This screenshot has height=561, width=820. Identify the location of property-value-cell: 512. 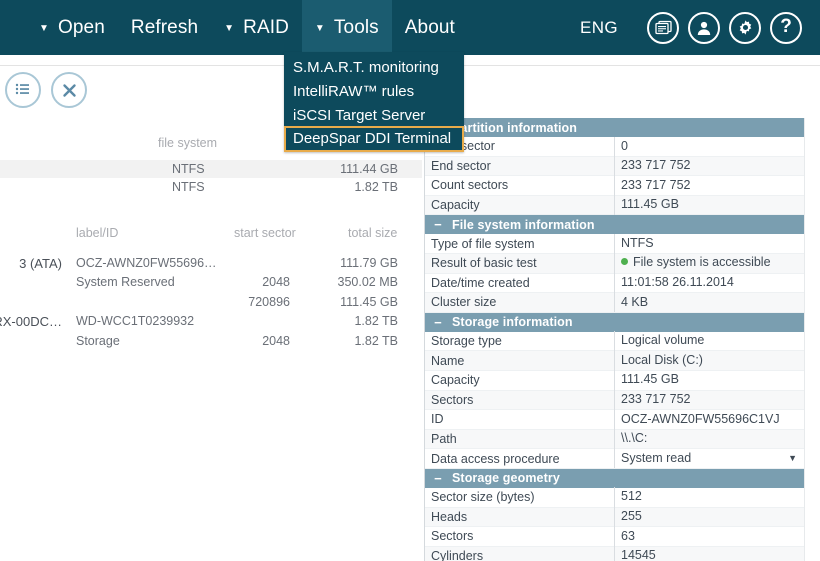
(709, 497).